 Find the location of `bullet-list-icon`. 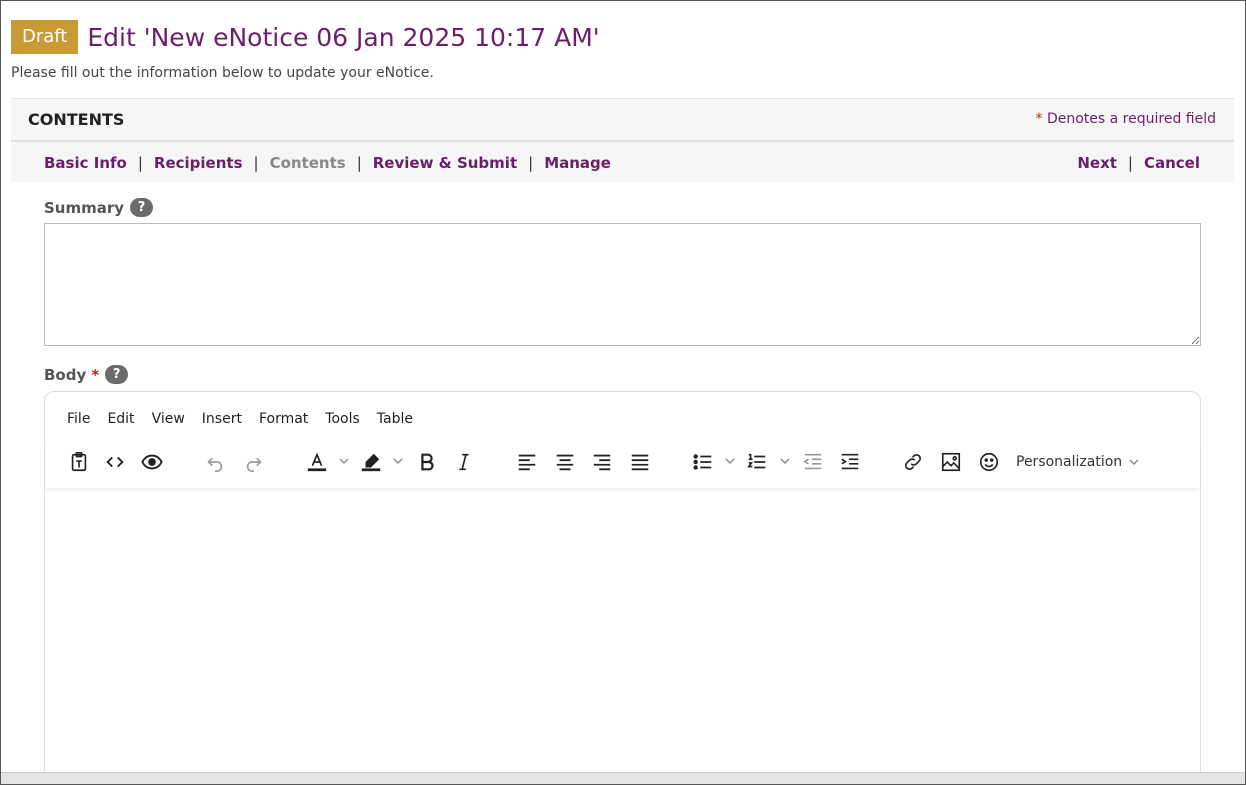

bullet-list-icon is located at coordinates (703, 462).